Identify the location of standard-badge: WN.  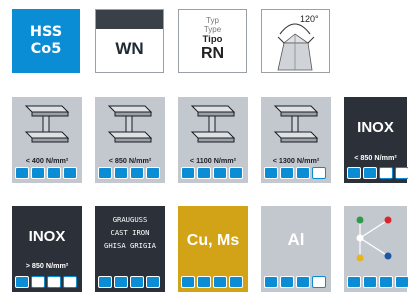
(129, 41).